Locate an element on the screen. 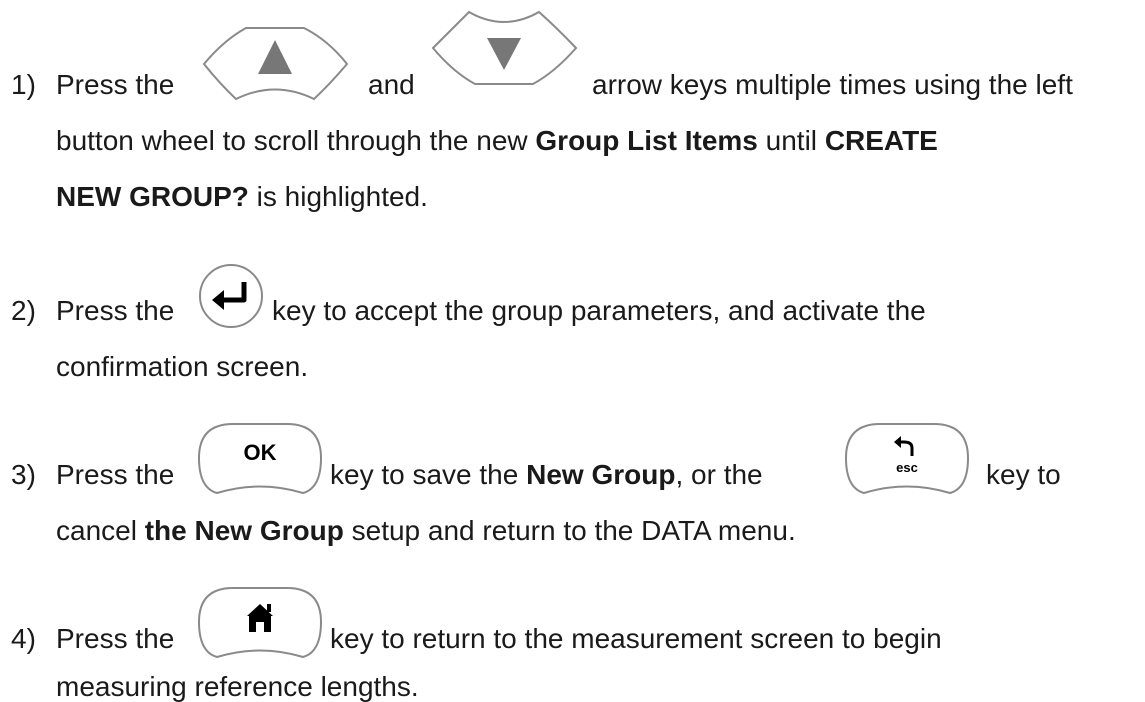 Image resolution: width=1145 pixels, height=702 pixels. up-arrow-key-icon is located at coordinates (275, 63).